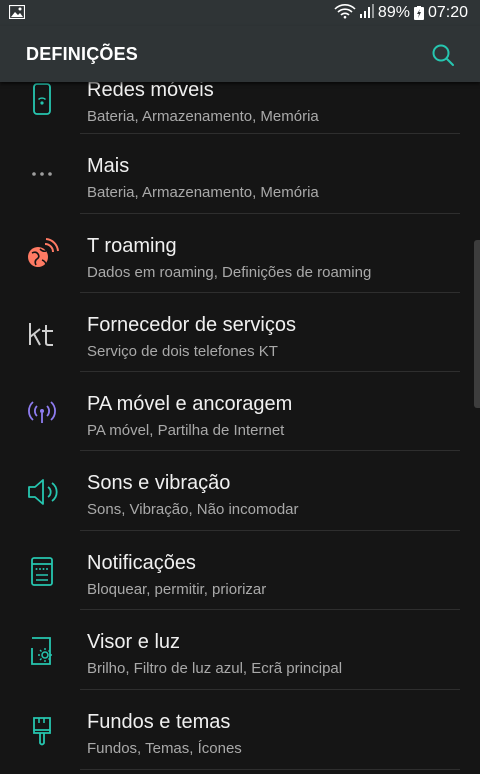  Describe the element at coordinates (42, 731) in the screenshot. I see `paintbrush-icon` at that location.